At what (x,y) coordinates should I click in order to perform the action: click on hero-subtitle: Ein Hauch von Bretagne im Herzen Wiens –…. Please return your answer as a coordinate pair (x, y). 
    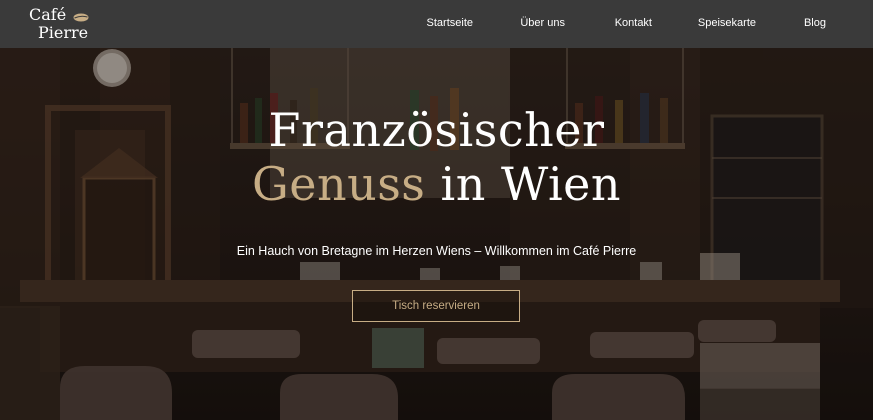
    Looking at the image, I should click on (436, 251).